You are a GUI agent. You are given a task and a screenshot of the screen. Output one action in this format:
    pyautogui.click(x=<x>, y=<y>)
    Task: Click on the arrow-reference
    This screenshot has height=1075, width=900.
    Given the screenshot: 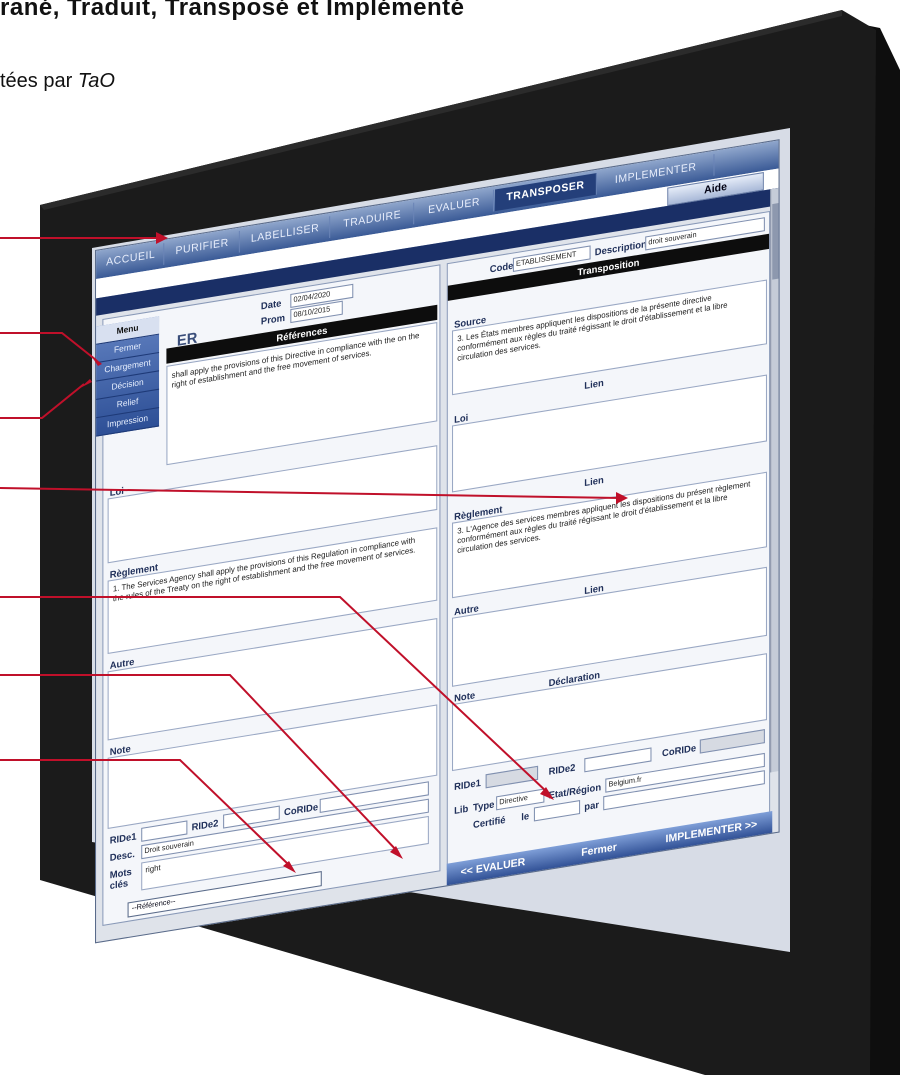 What is the action you would take?
    pyautogui.click(x=145, y=813)
    